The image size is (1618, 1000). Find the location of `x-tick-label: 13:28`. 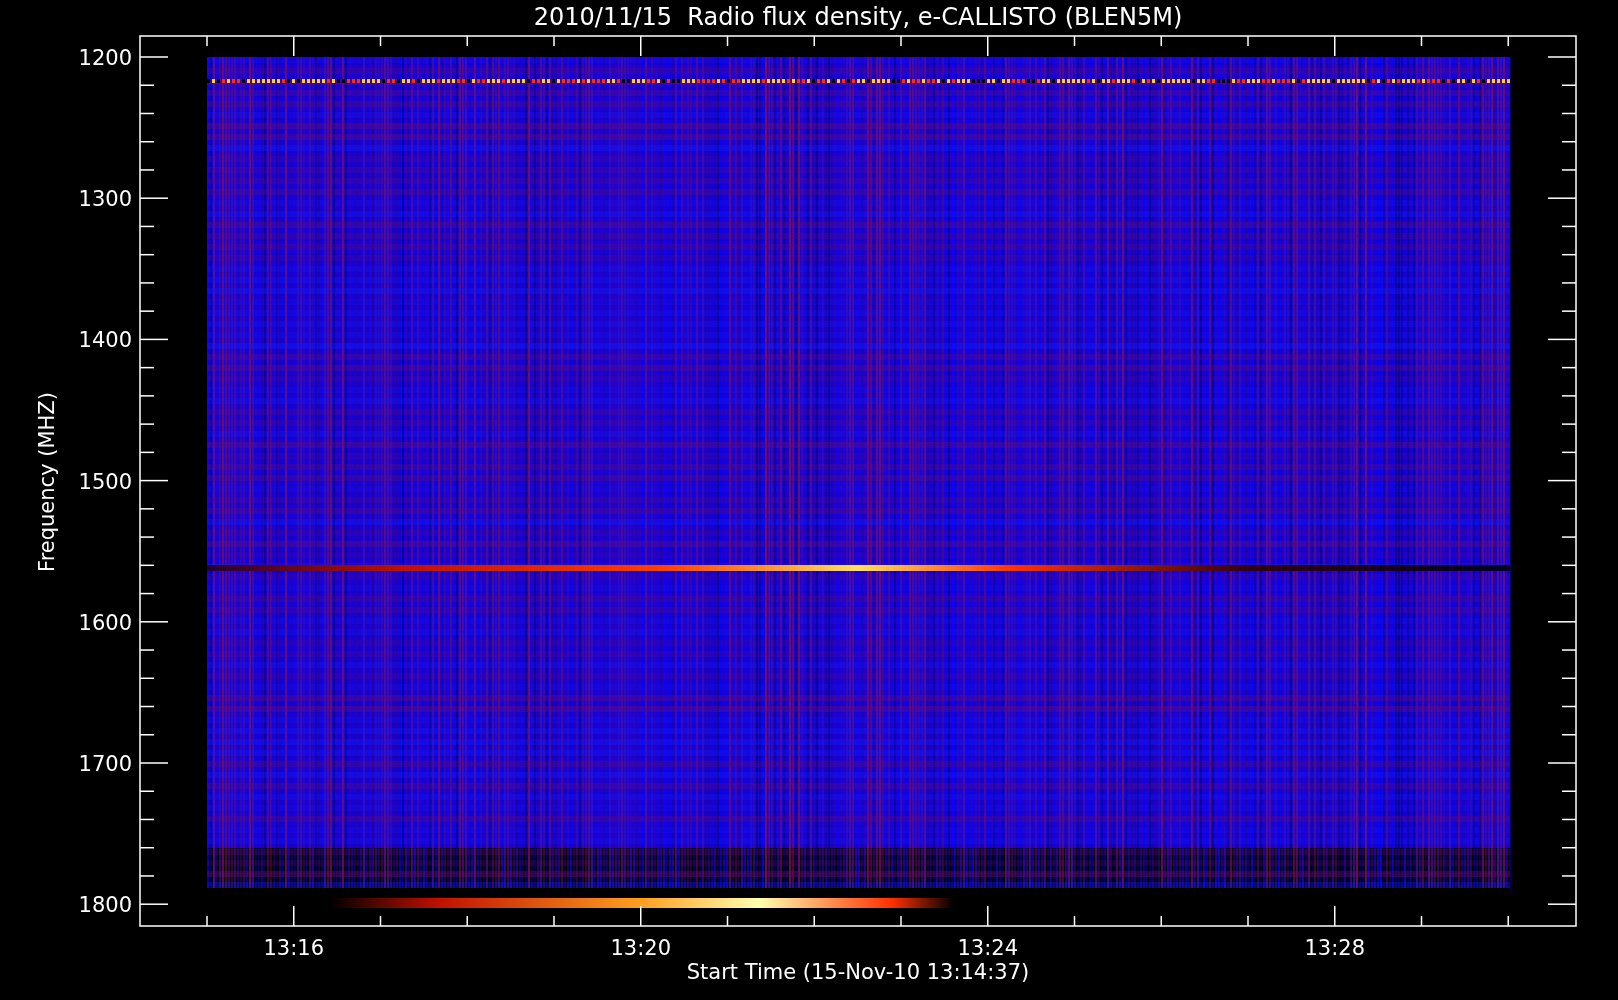

x-tick-label: 13:28 is located at coordinates (1334, 948).